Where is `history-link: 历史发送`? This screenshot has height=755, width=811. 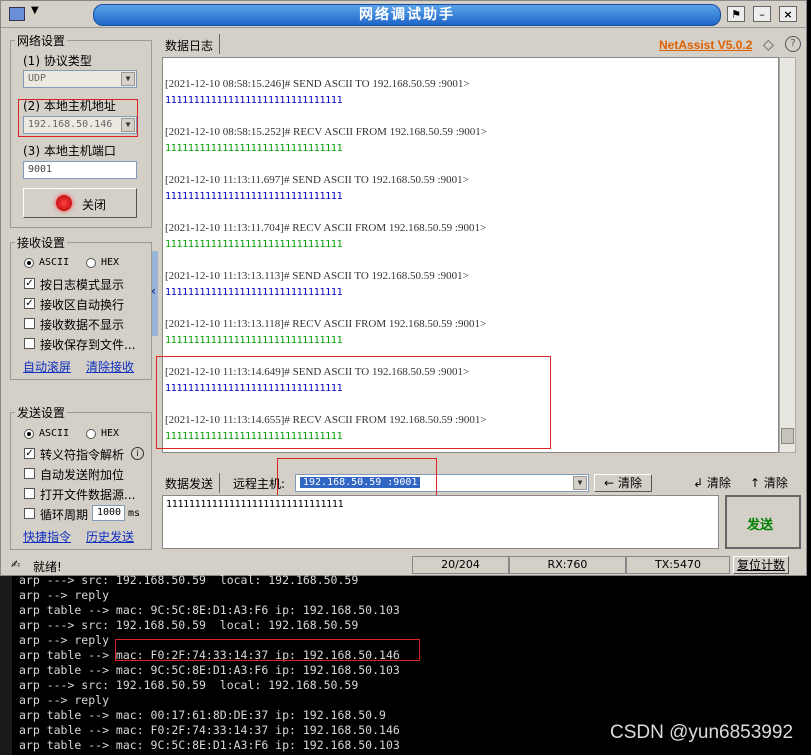
history-link: 历史发送 is located at coordinates (110, 536).